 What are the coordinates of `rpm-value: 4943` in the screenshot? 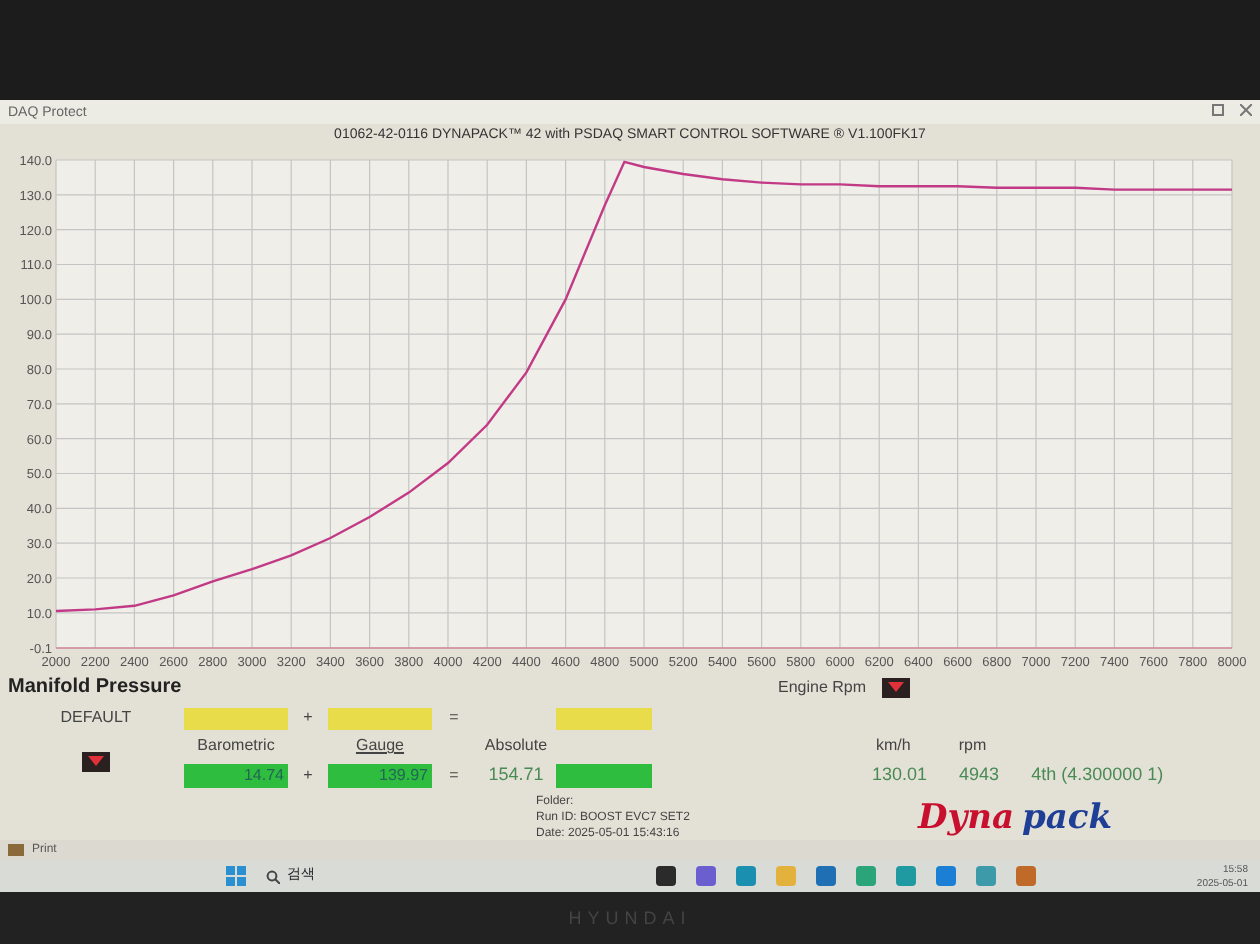 It's located at (979, 775).